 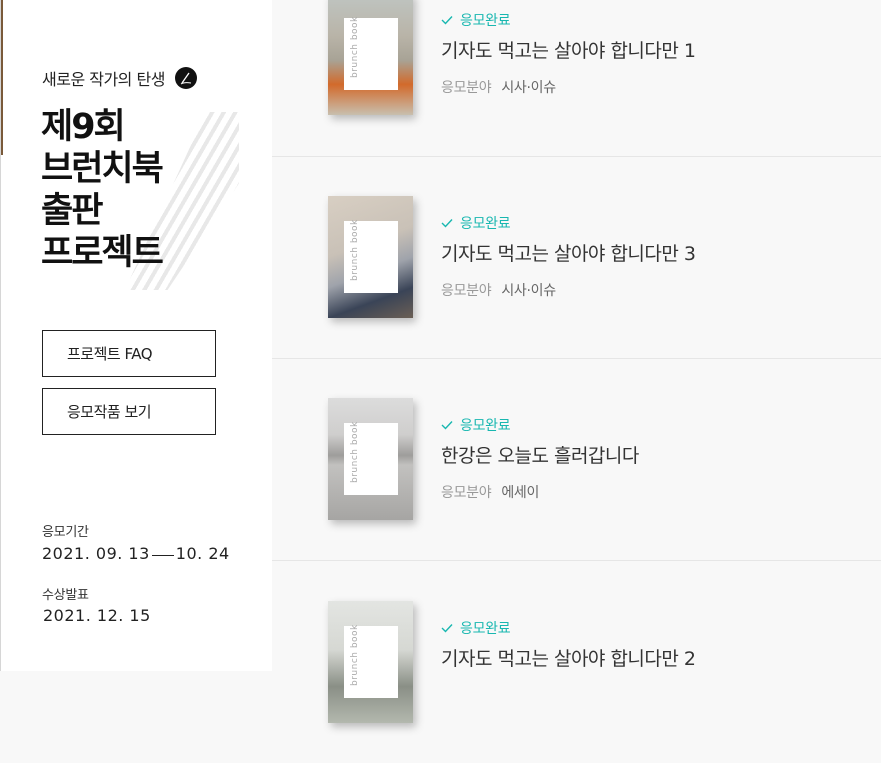 I want to click on book-title: 기자도 먹고는 살아야 합니다만 2, so click(x=568, y=657).